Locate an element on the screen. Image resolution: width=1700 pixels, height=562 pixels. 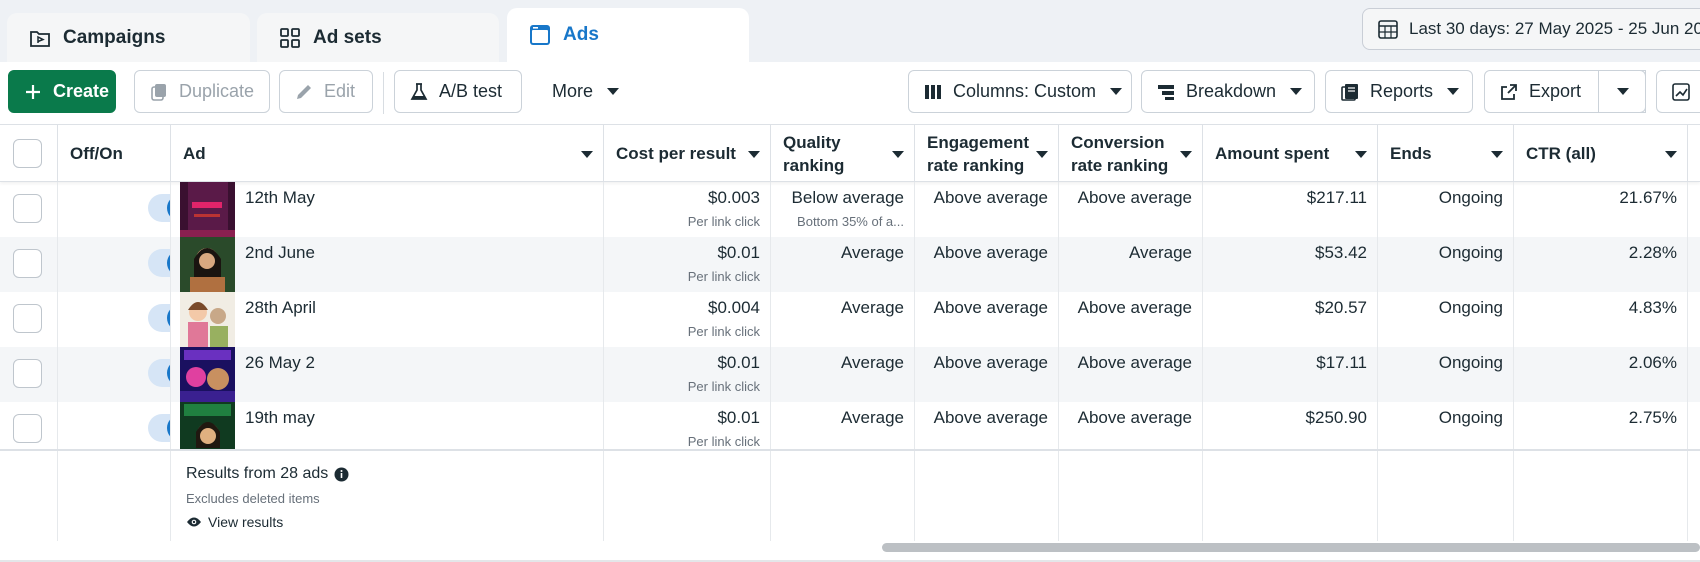
duplicate-button: Duplicate is located at coordinates (202, 91).